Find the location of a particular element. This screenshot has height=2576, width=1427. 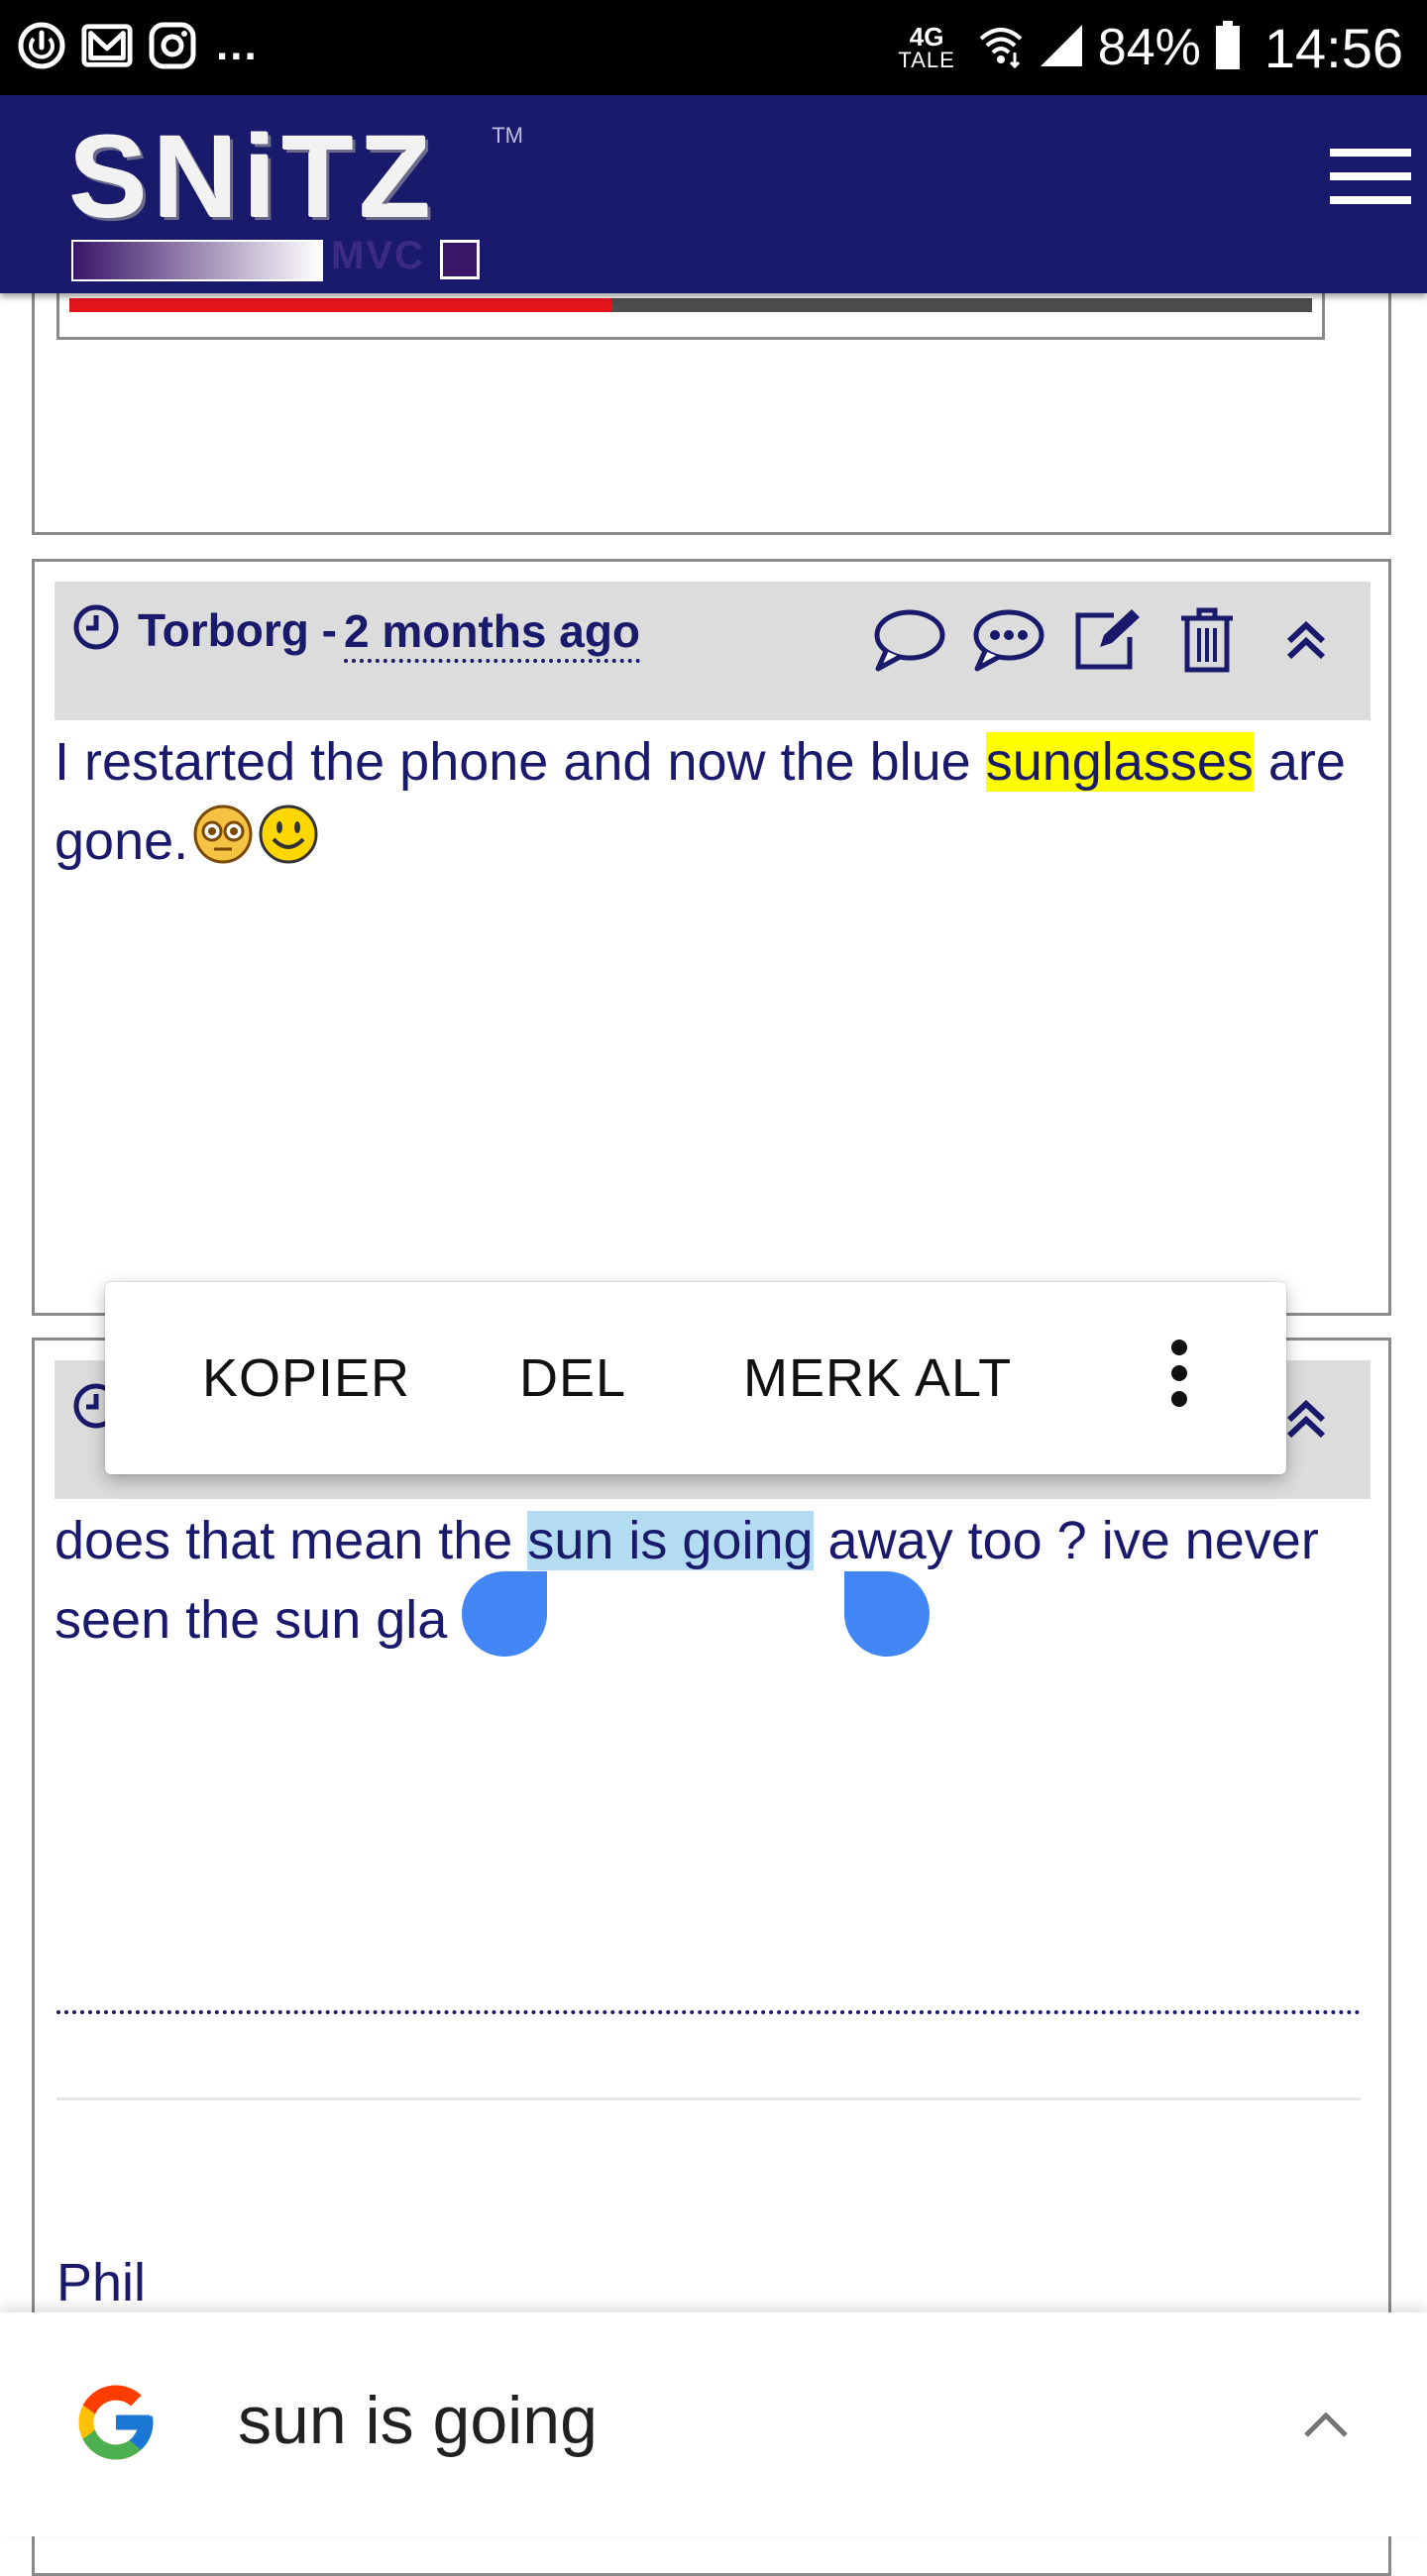

network-indicator: 4G TALE is located at coordinates (926, 47).